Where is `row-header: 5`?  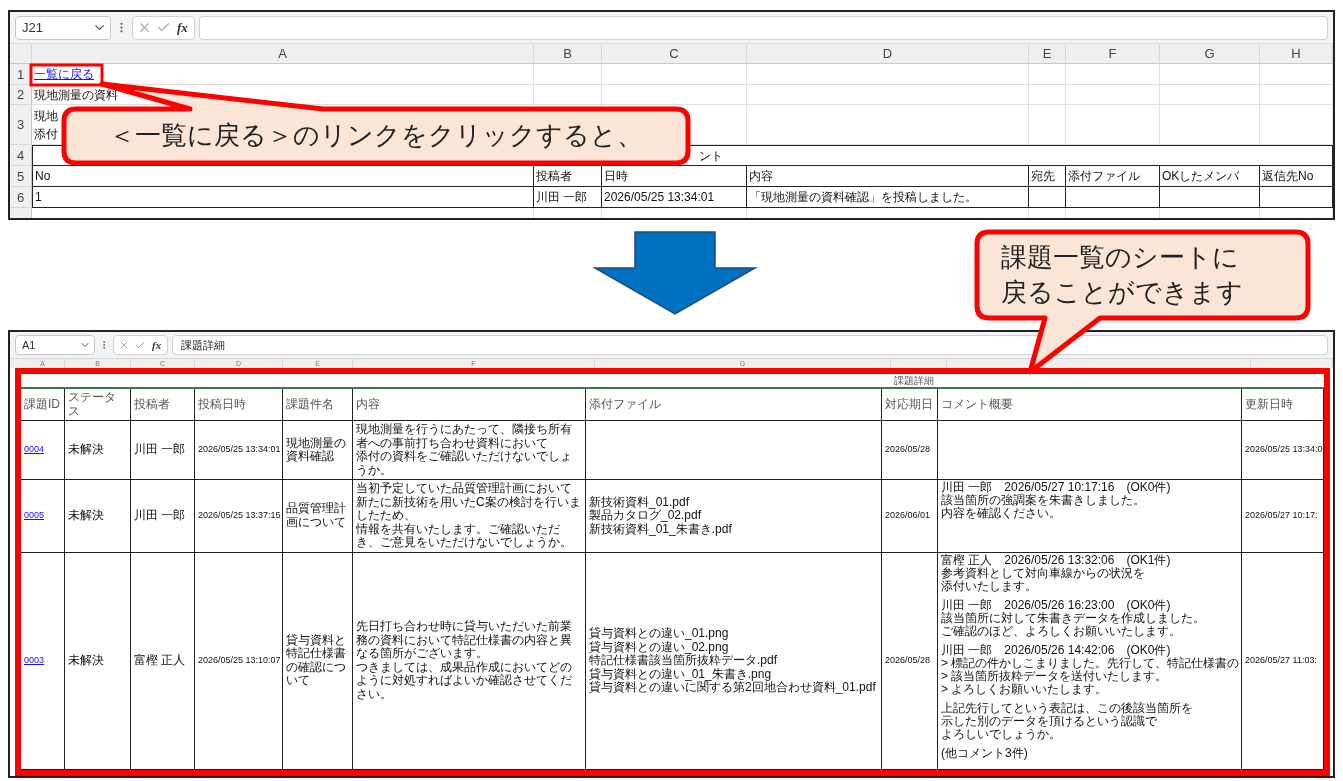
row-header: 5 is located at coordinates (21, 176).